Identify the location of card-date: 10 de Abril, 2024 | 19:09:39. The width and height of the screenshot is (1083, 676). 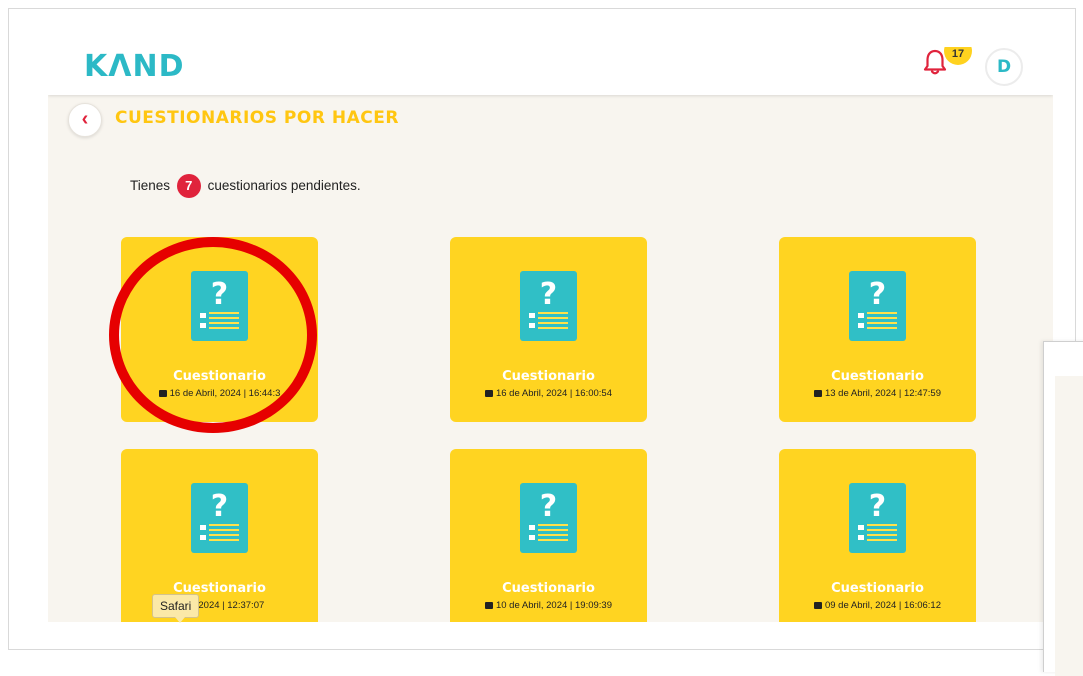
(548, 605).